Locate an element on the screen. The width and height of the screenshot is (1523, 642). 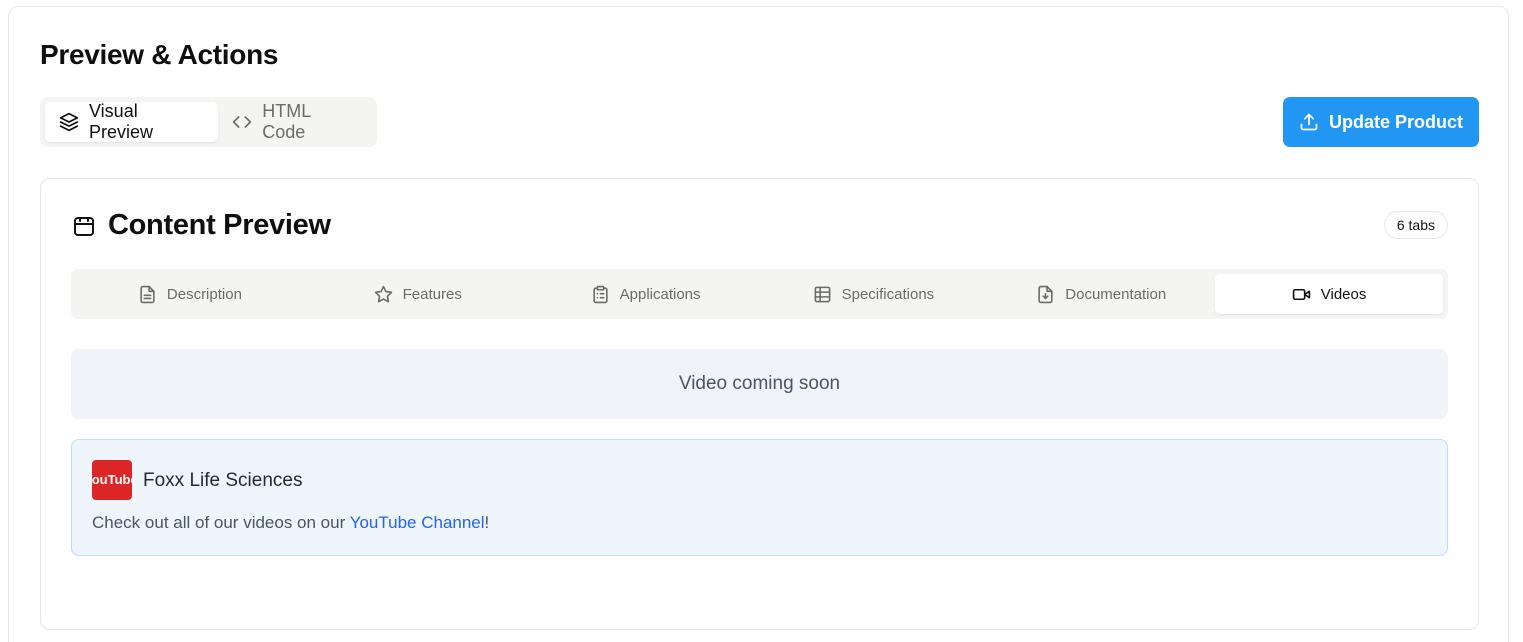
channel-name: Foxx Life Sciences is located at coordinates (223, 480).